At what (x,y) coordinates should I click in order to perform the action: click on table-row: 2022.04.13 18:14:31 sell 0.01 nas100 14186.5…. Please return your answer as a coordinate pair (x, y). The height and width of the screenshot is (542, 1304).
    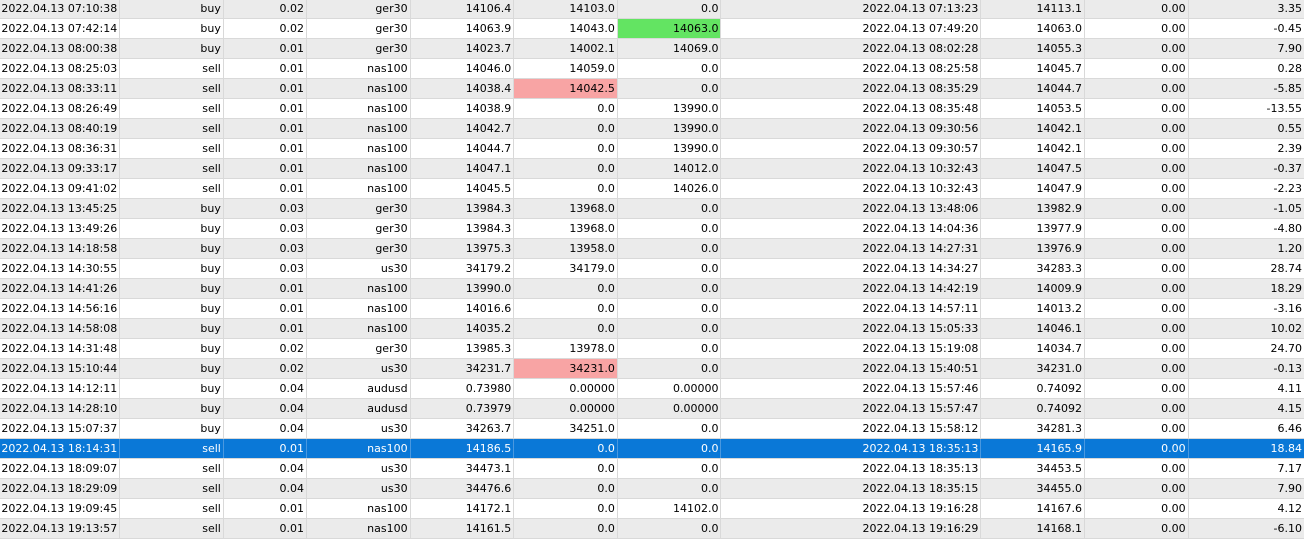
    Looking at the image, I should click on (652, 449).